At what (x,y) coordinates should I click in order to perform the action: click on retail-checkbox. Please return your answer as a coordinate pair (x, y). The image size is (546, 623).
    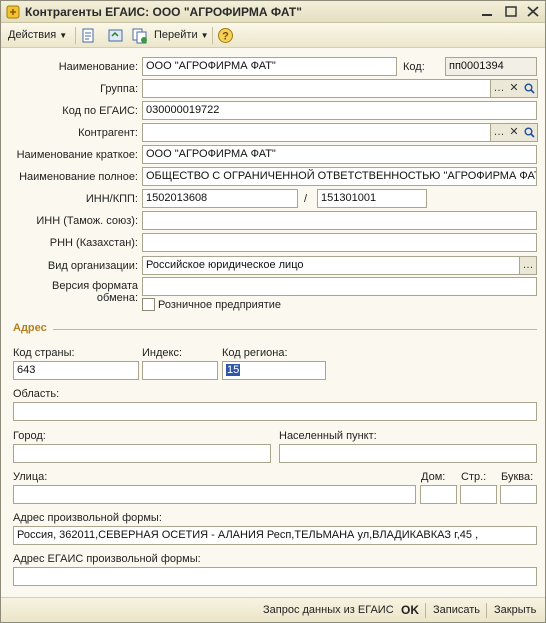
    Looking at the image, I should click on (148, 304).